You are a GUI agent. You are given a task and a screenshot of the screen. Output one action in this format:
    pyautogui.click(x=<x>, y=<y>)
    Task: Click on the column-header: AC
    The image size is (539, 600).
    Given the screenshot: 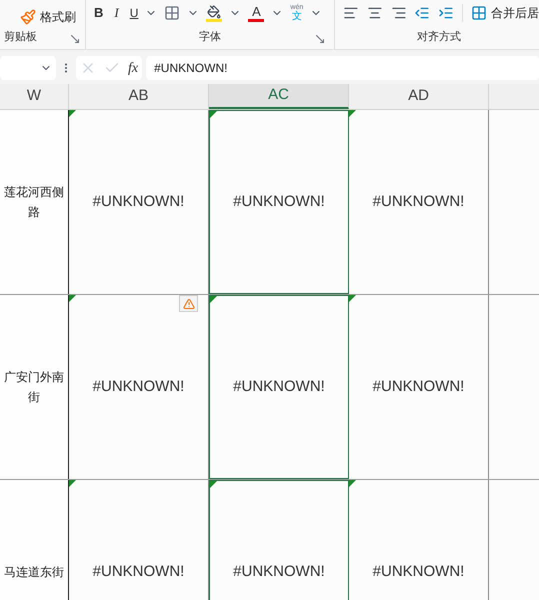 What is the action you would take?
    pyautogui.click(x=279, y=96)
    